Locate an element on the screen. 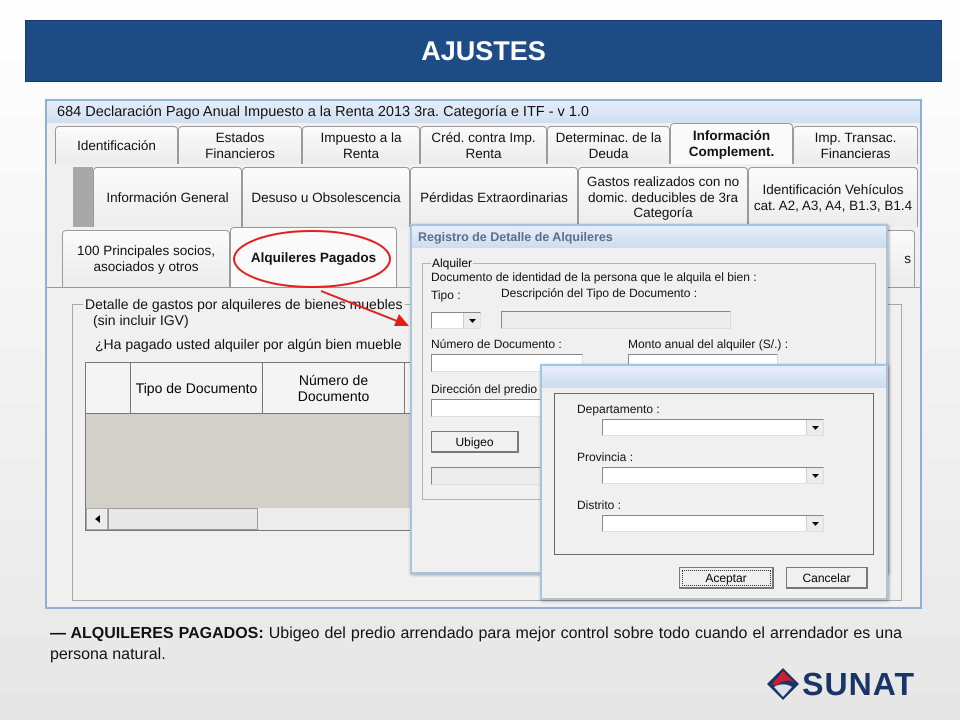  field-label: Dirección del predio is located at coordinates (484, 389).